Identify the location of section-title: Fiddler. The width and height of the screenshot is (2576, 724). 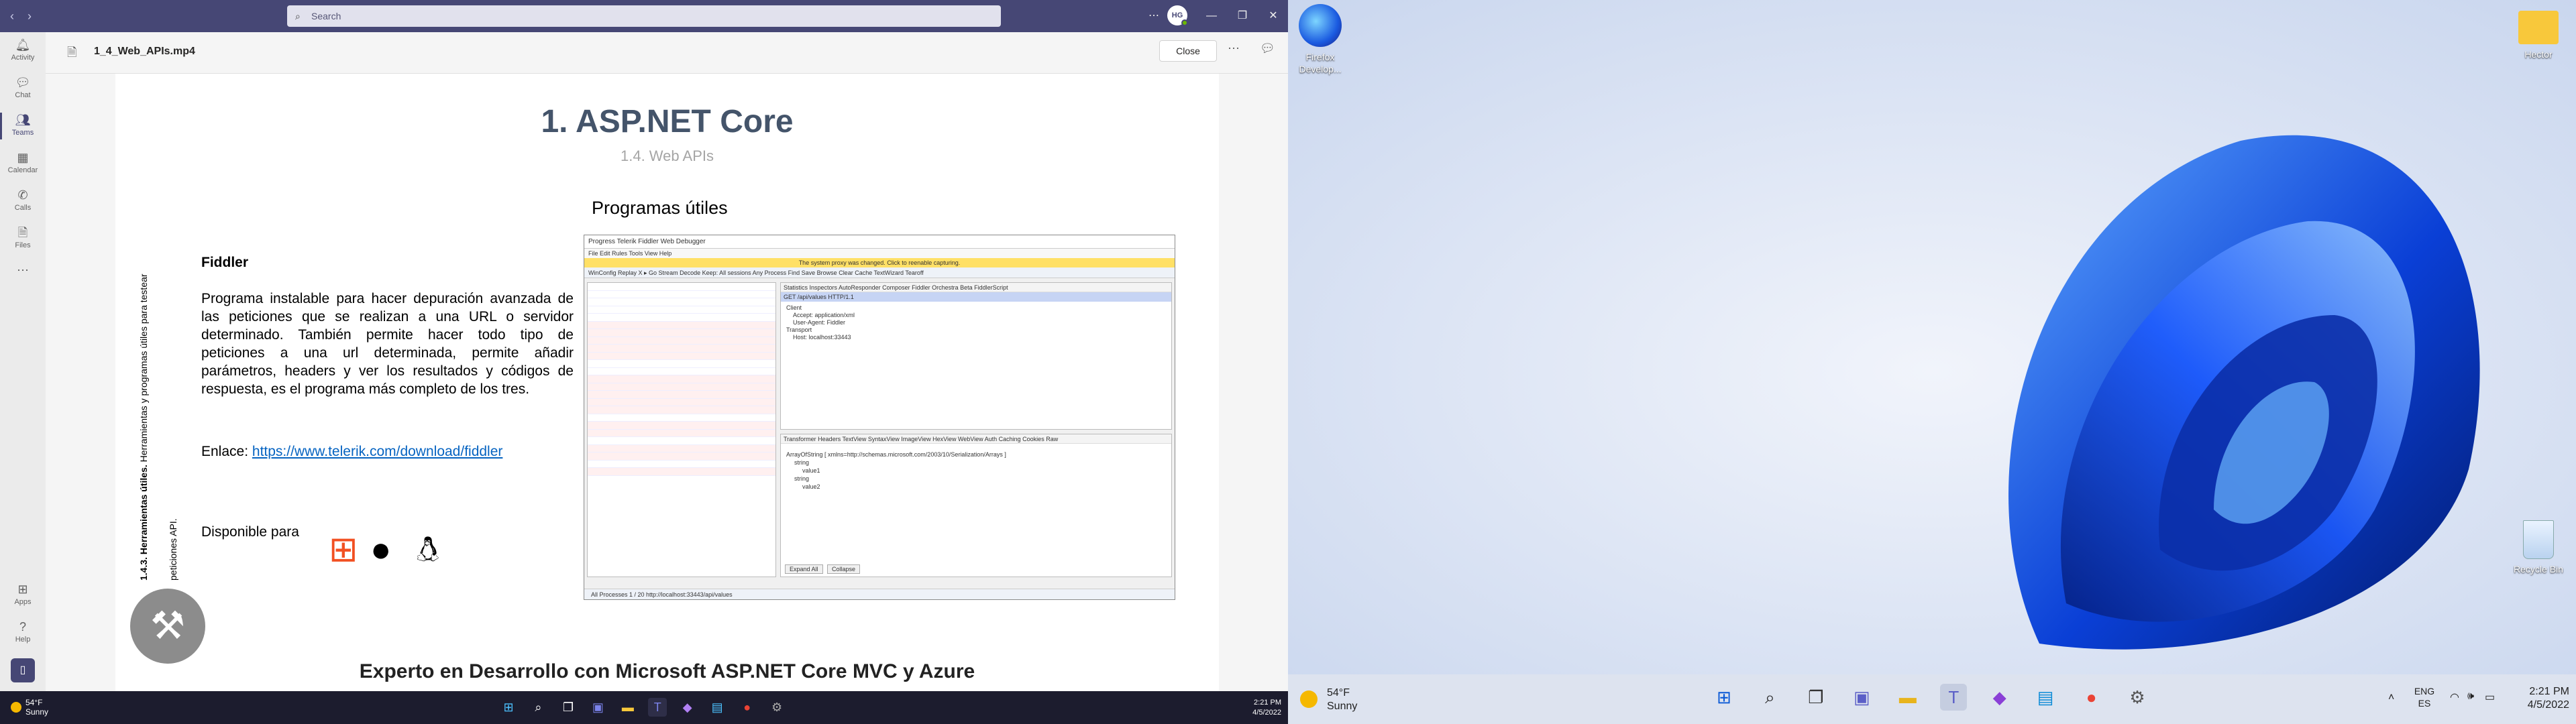
(225, 262).